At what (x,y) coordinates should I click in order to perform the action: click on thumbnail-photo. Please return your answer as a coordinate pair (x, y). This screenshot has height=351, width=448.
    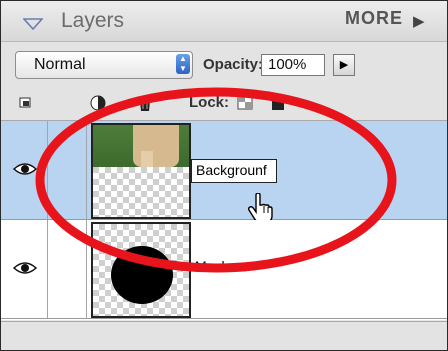
    Looking at the image, I should click on (141, 146).